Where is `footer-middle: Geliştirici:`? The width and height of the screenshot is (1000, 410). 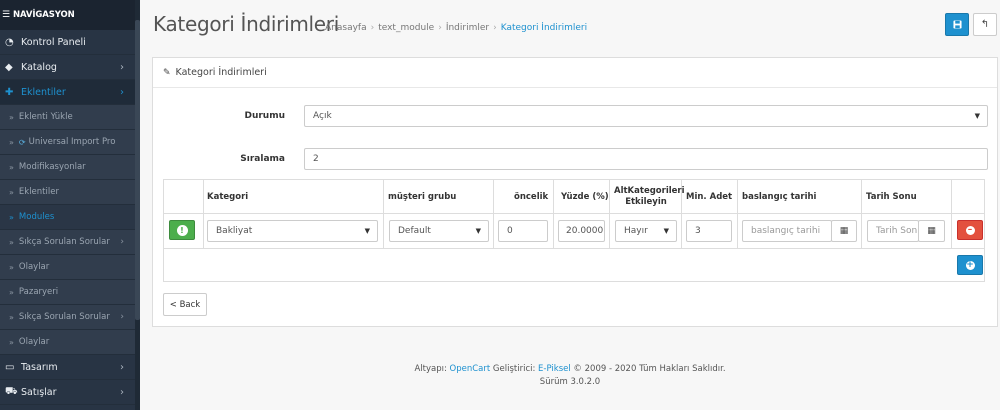 footer-middle: Geliştirici: is located at coordinates (514, 369).